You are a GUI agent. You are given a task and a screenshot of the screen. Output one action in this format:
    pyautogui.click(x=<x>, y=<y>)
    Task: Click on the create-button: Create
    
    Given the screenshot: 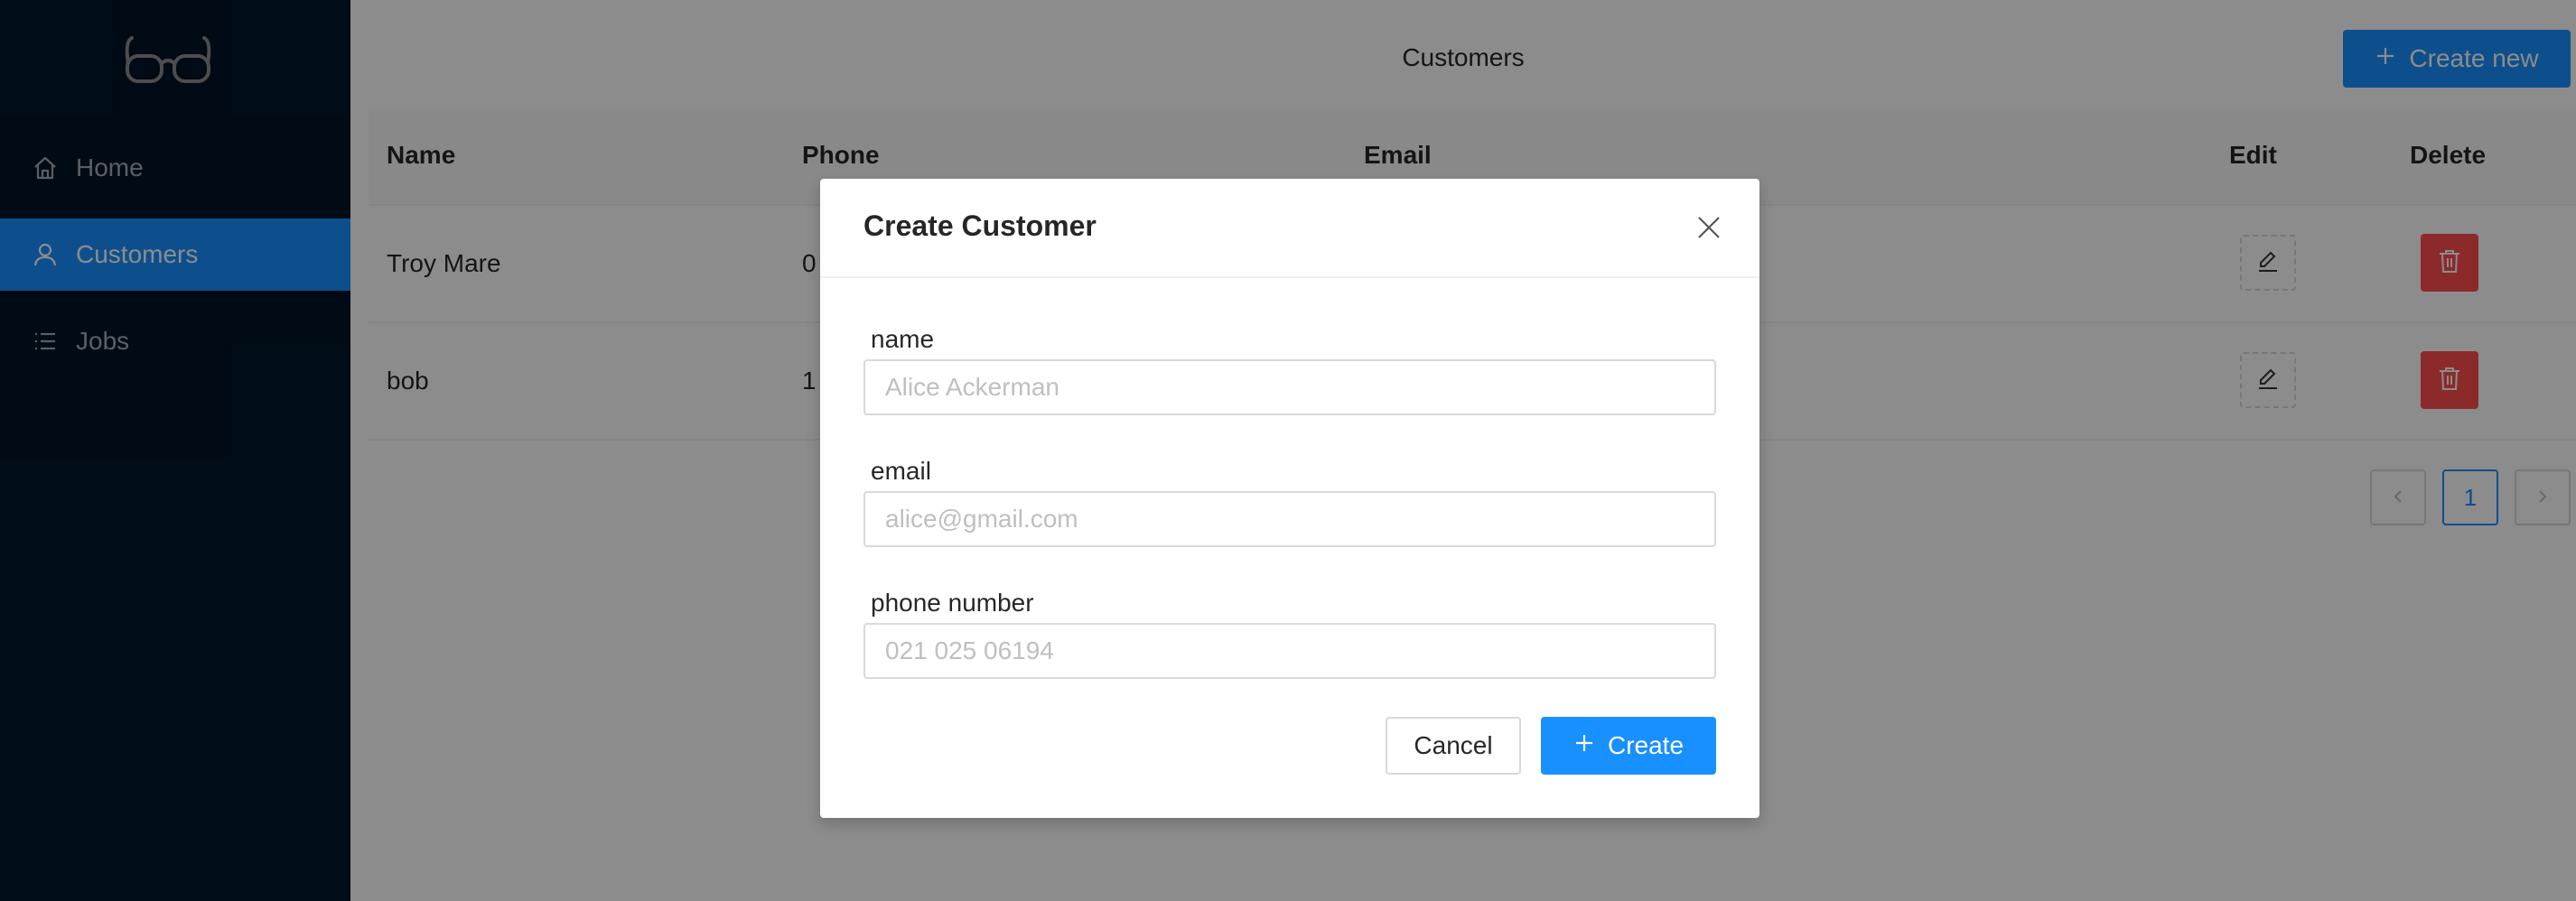 What is the action you would take?
    pyautogui.click(x=1628, y=746)
    